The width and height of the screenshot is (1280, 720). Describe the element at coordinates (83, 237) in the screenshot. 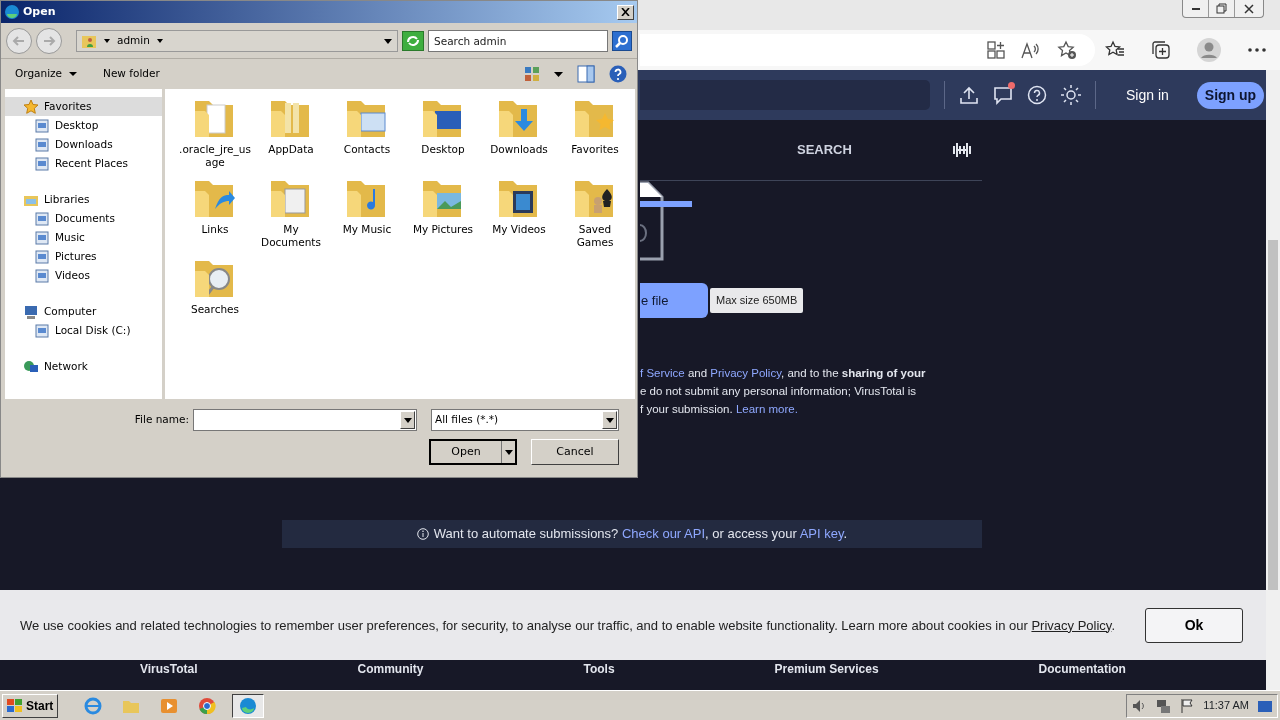

I see `nav-item: Music` at that location.